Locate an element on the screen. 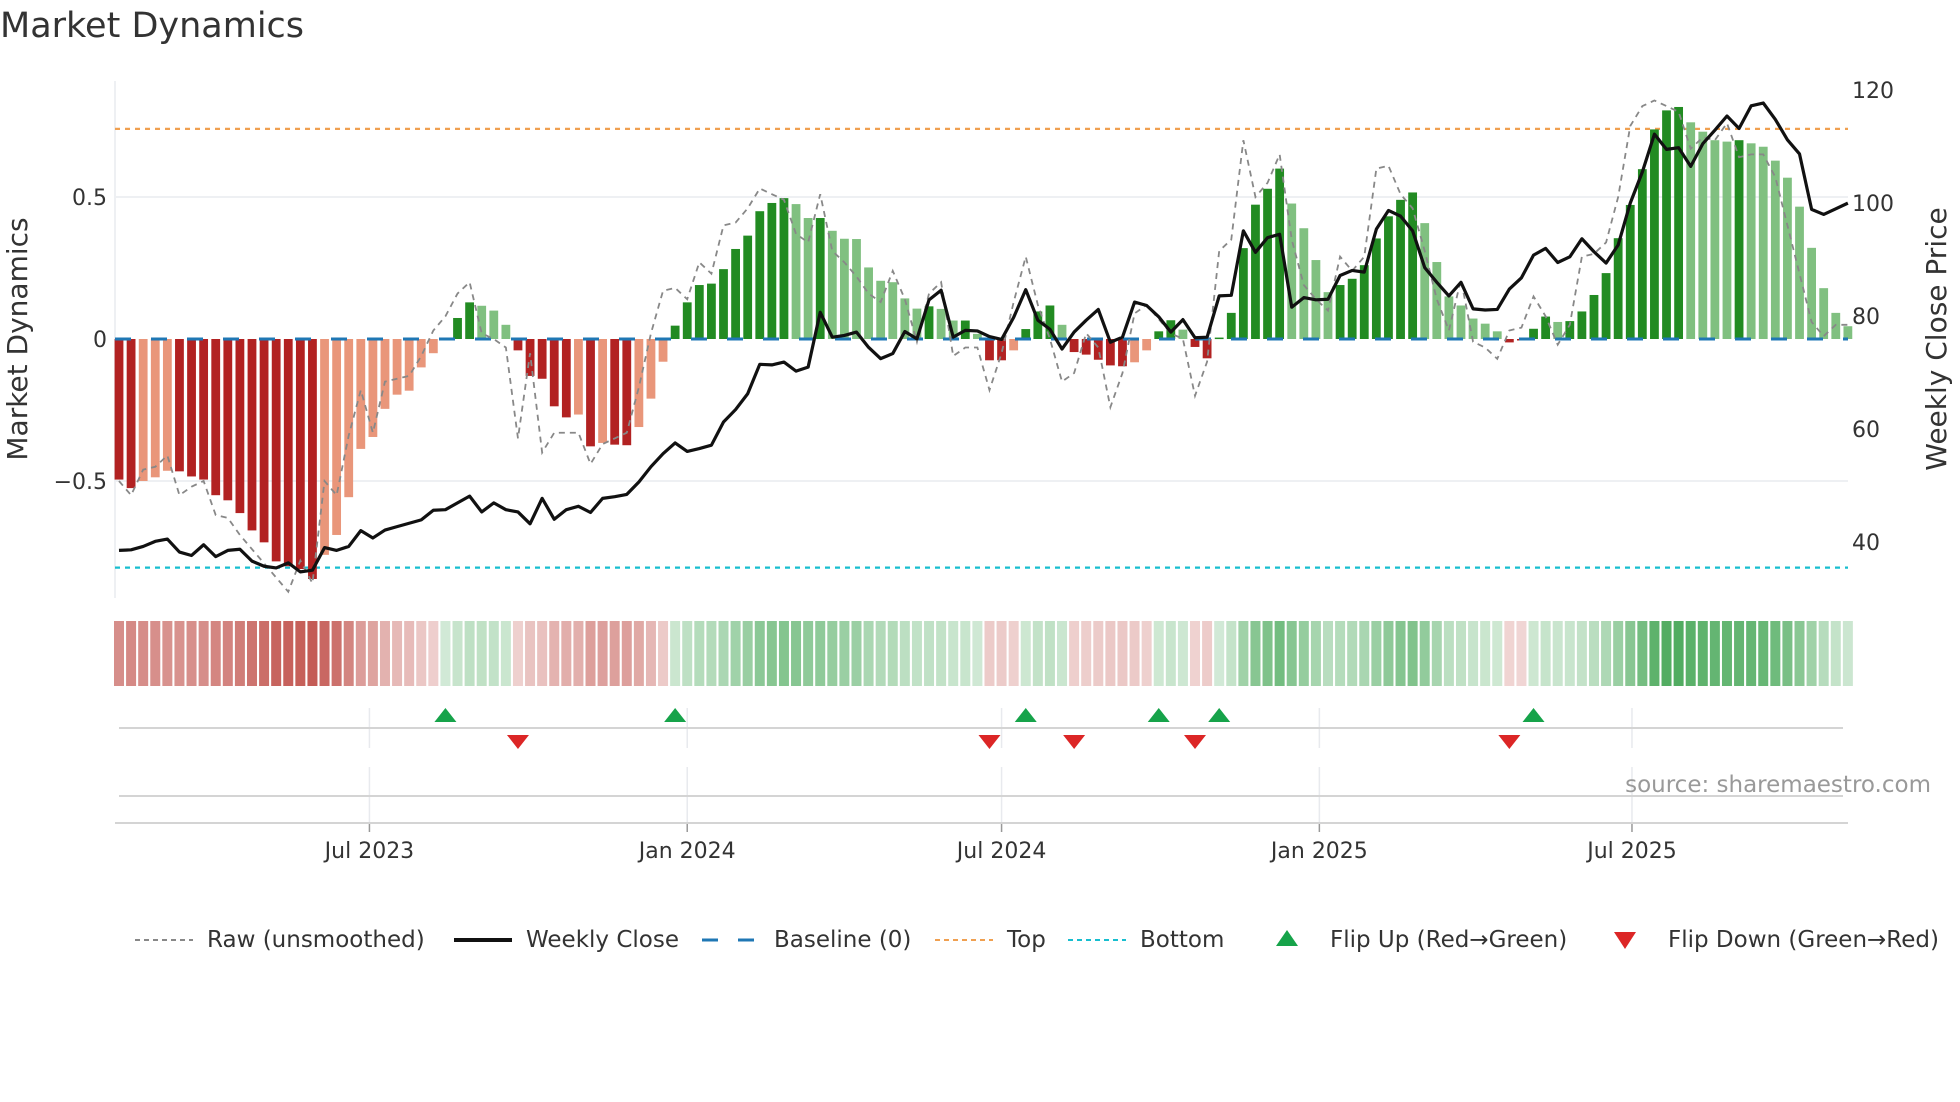  legend-swatch-top is located at coordinates (964, 940).